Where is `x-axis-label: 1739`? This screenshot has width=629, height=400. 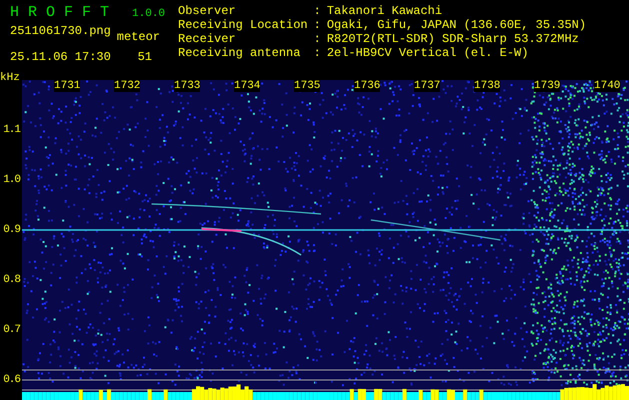
x-axis-label: 1739 is located at coordinates (547, 86).